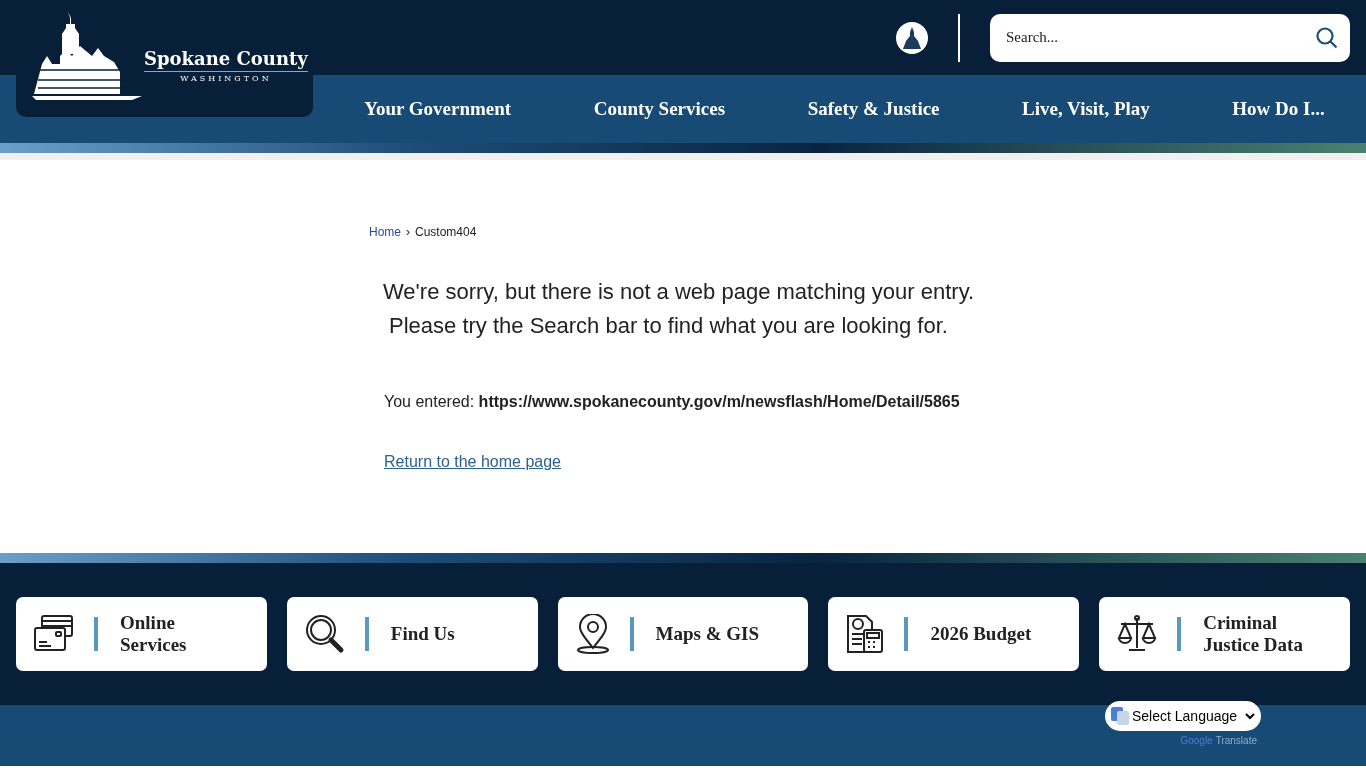 The image size is (1366, 768). What do you see at coordinates (1183, 716) in the screenshot?
I see `language-select: Select Language` at bounding box center [1183, 716].